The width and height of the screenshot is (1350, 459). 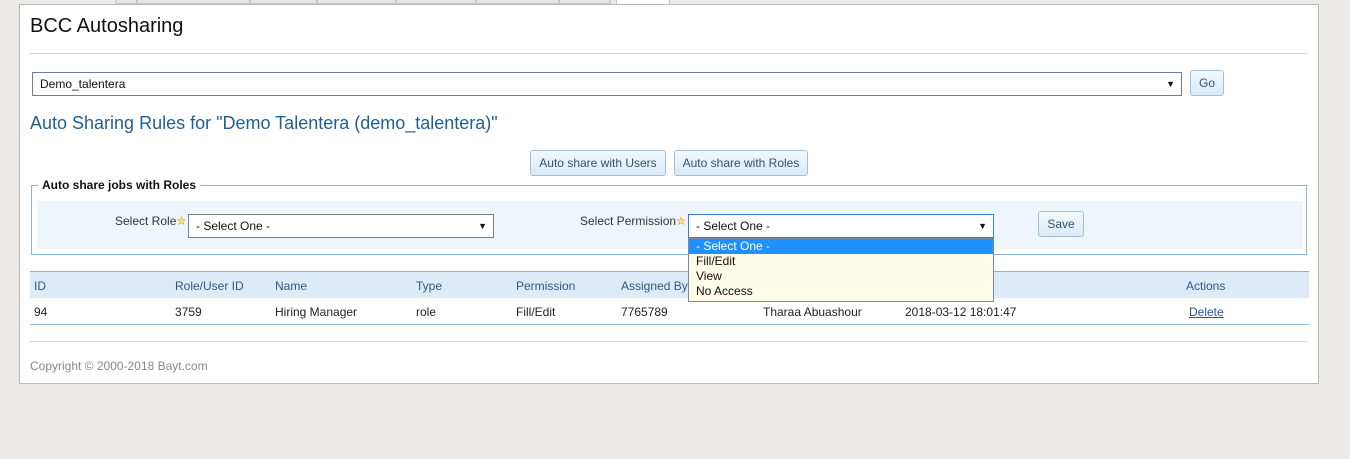 What do you see at coordinates (146, 221) in the screenshot?
I see `select-role-label-text: Select Role` at bounding box center [146, 221].